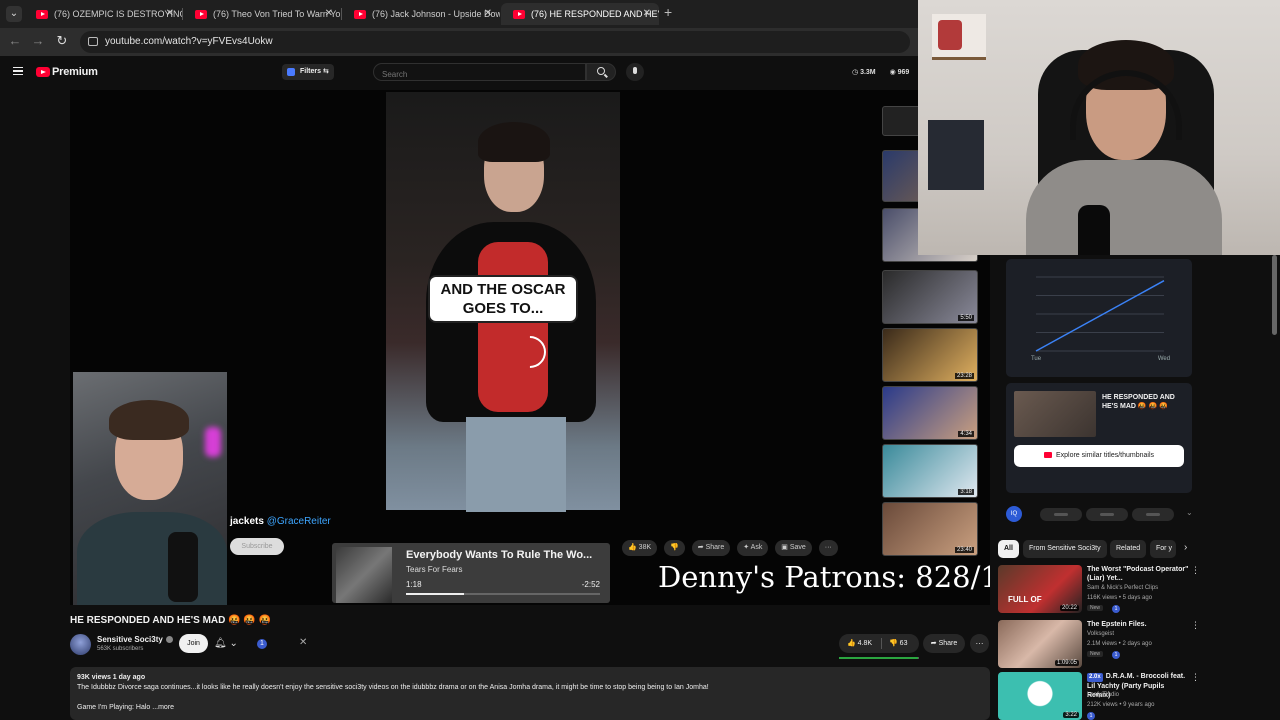 The image size is (1280, 720). Describe the element at coordinates (635, 72) in the screenshot. I see `microphone-icon` at that location.